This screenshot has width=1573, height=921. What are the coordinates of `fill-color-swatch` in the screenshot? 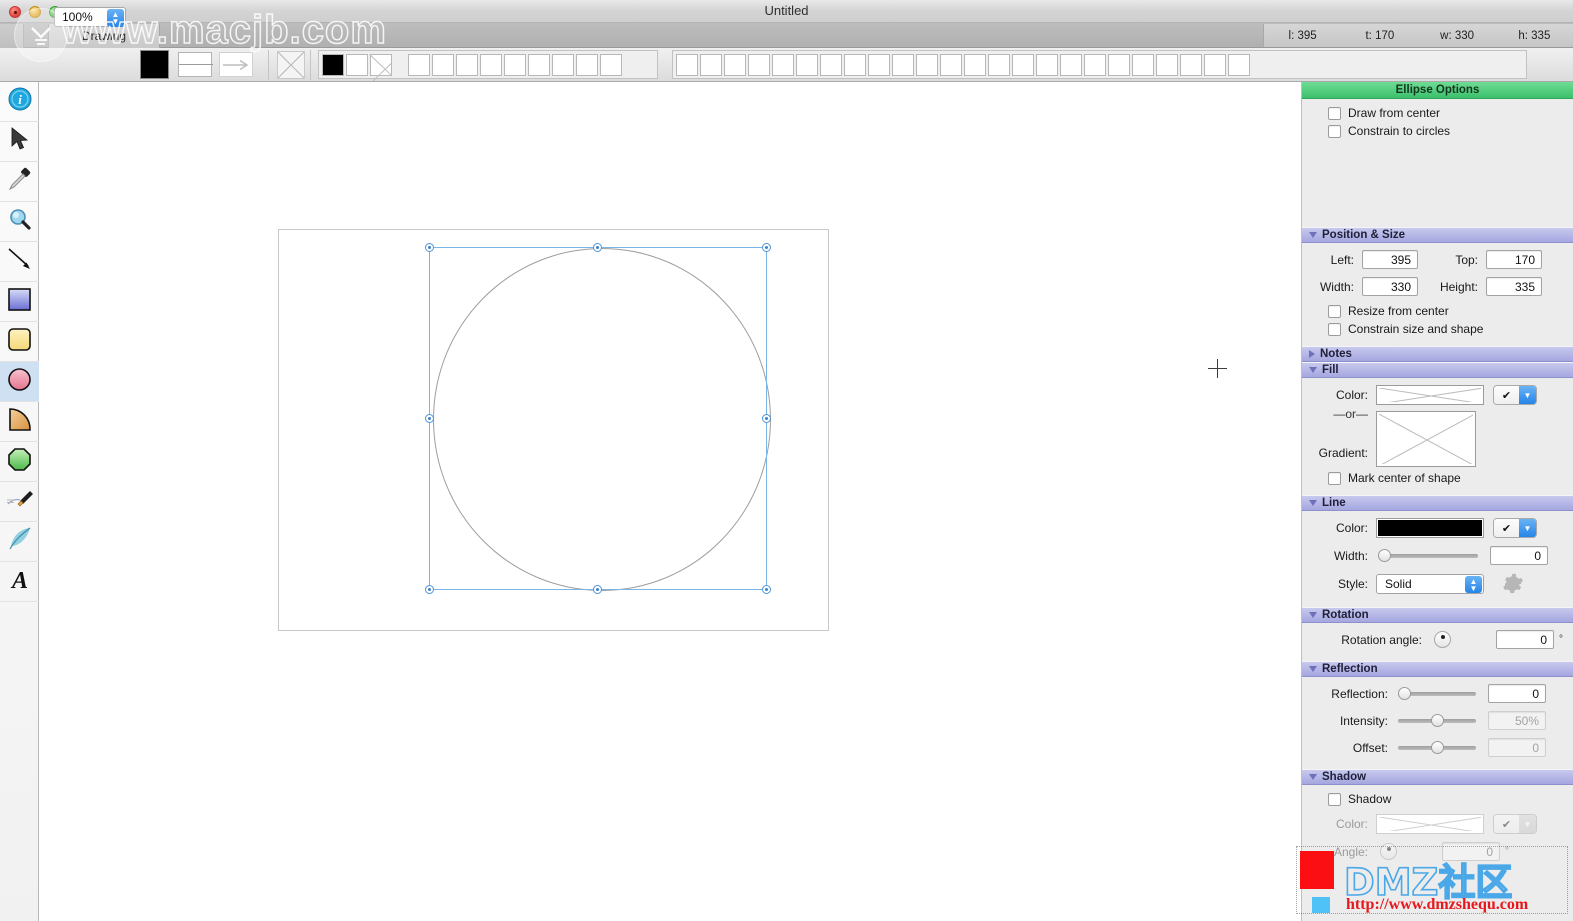 It's located at (154, 64).